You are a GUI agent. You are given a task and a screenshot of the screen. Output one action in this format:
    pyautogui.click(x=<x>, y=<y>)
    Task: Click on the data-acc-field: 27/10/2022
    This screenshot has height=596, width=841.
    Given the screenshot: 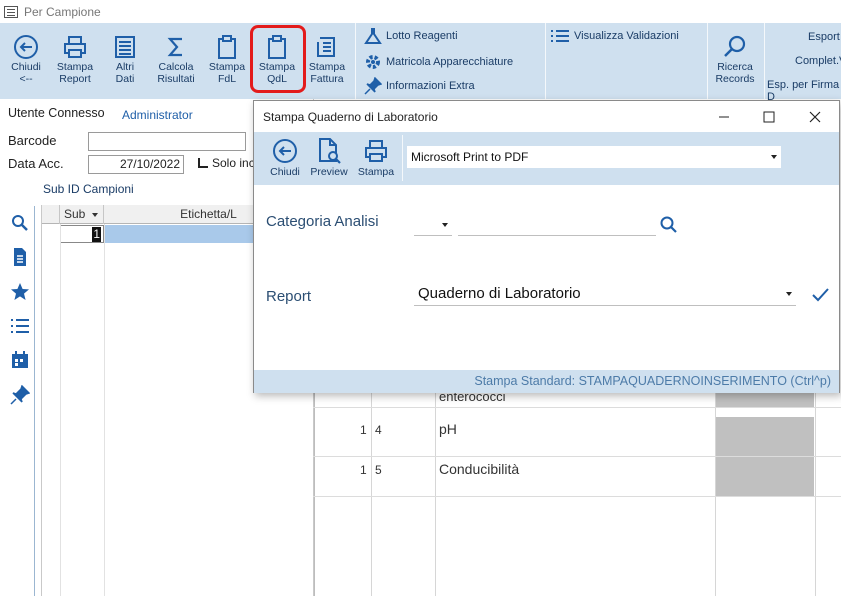 What is the action you would take?
    pyautogui.click(x=136, y=164)
    